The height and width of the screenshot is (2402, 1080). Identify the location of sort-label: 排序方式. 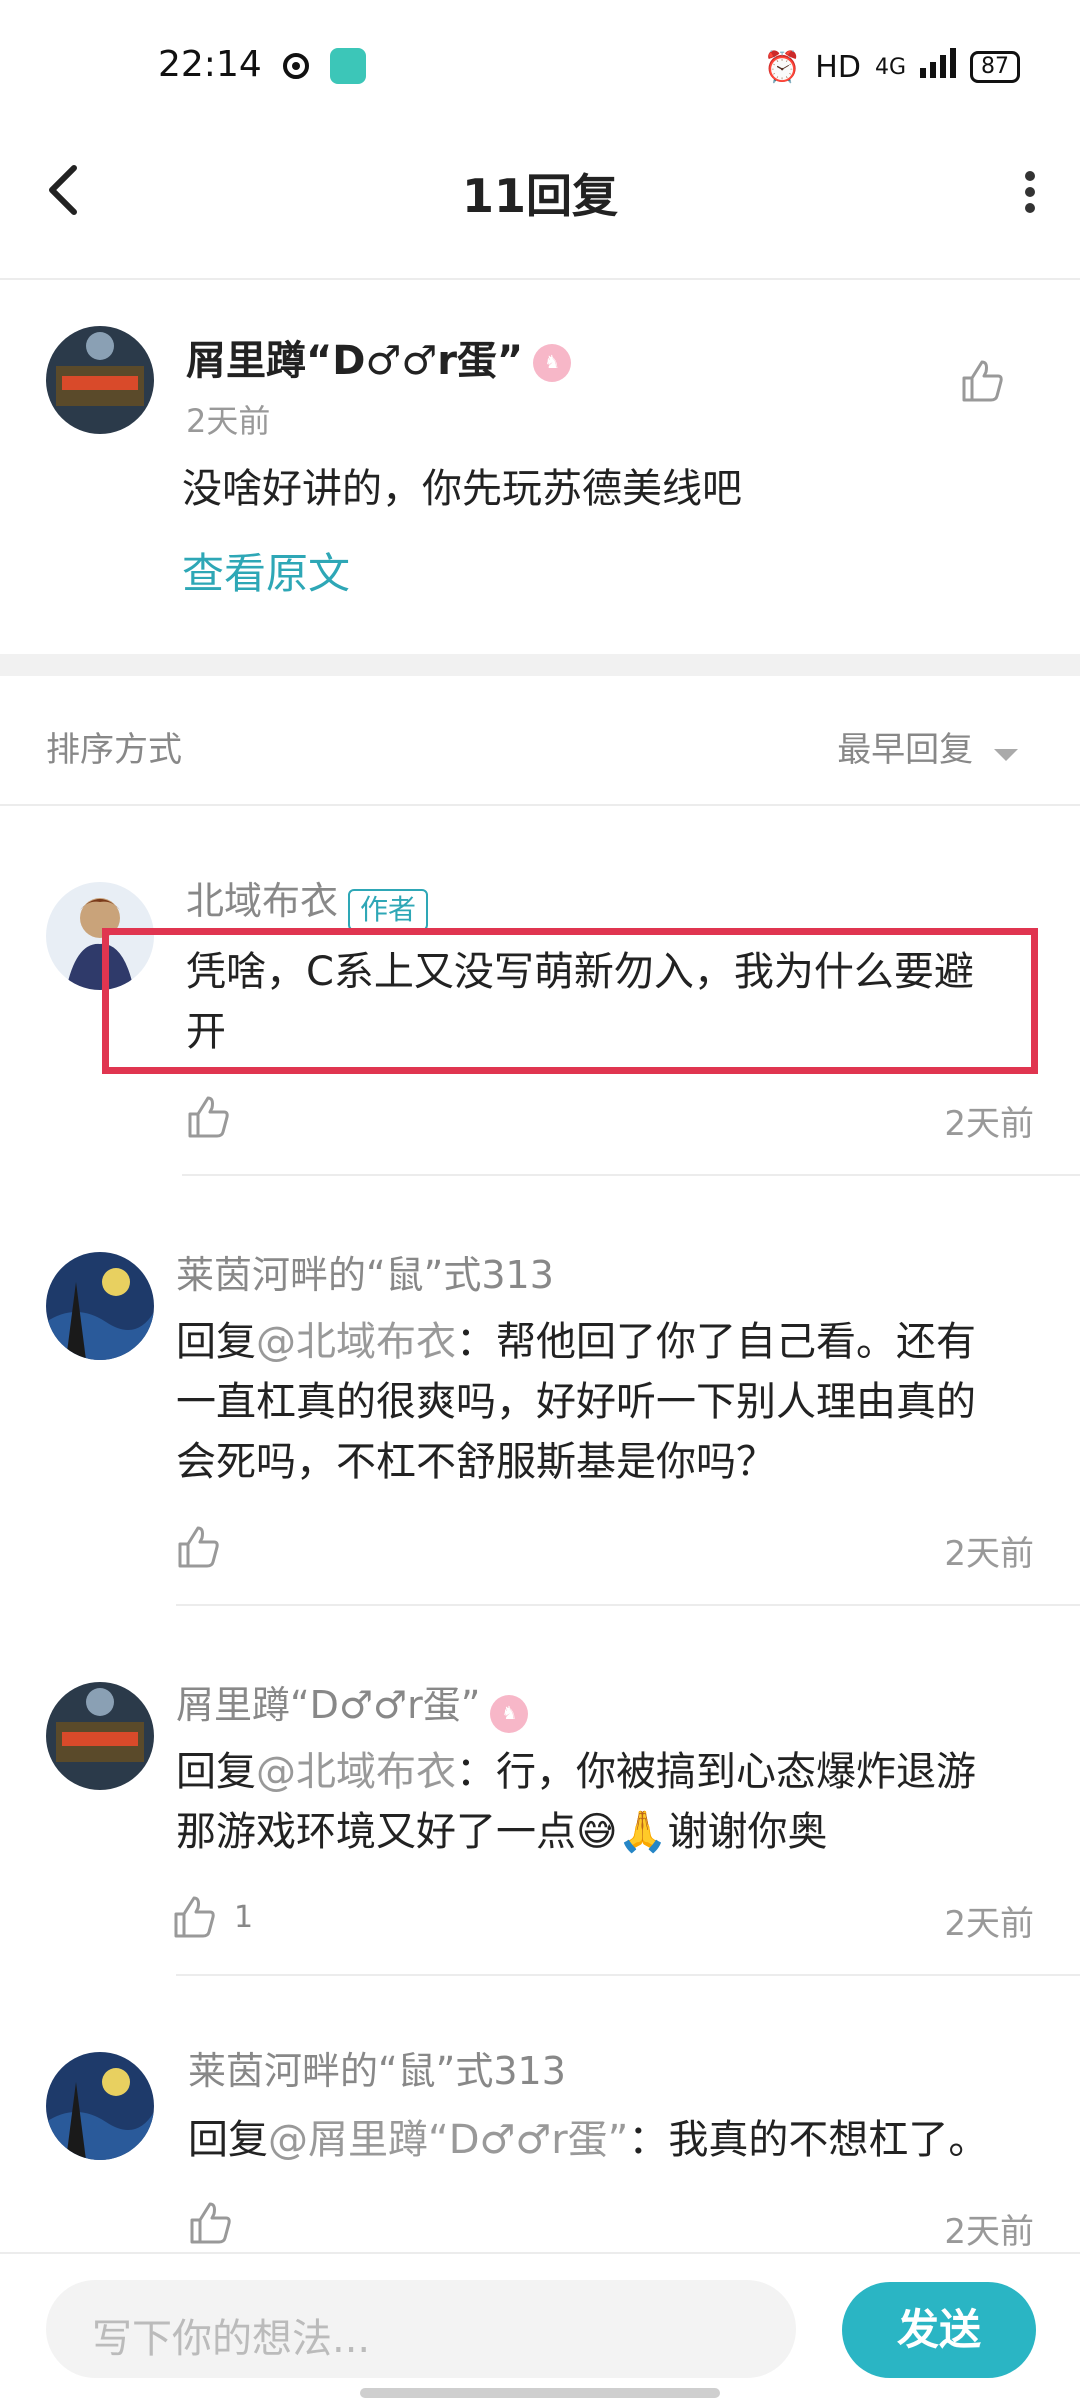
(114, 750).